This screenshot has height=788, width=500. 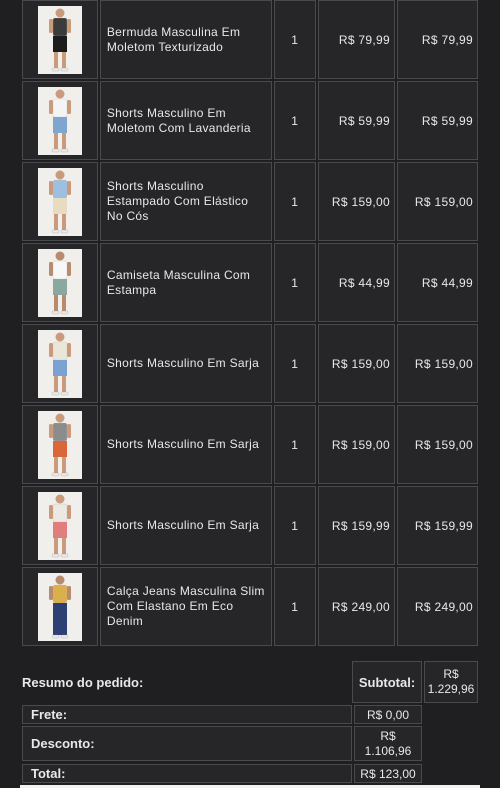 I want to click on total-label: Total:, so click(x=48, y=773).